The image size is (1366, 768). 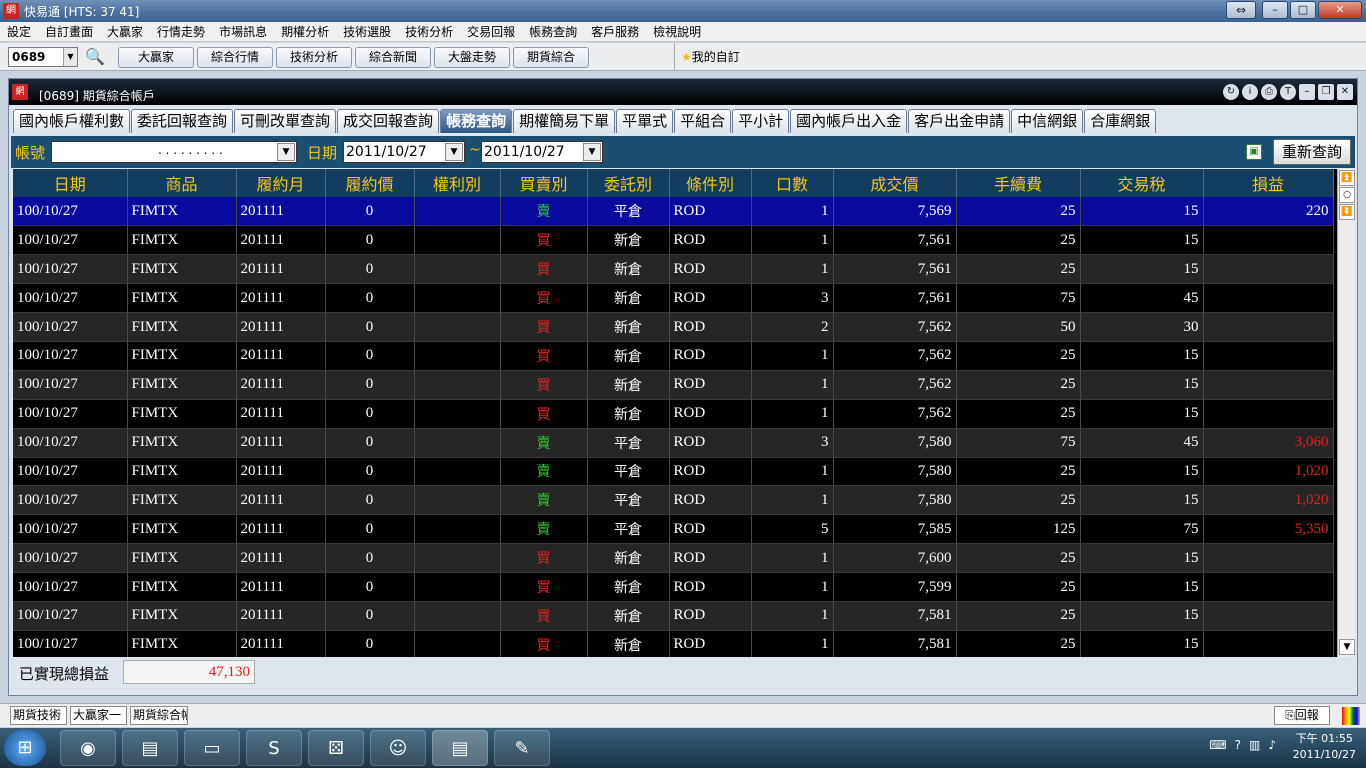 I want to click on messenger-icon: ☺, so click(x=398, y=748).